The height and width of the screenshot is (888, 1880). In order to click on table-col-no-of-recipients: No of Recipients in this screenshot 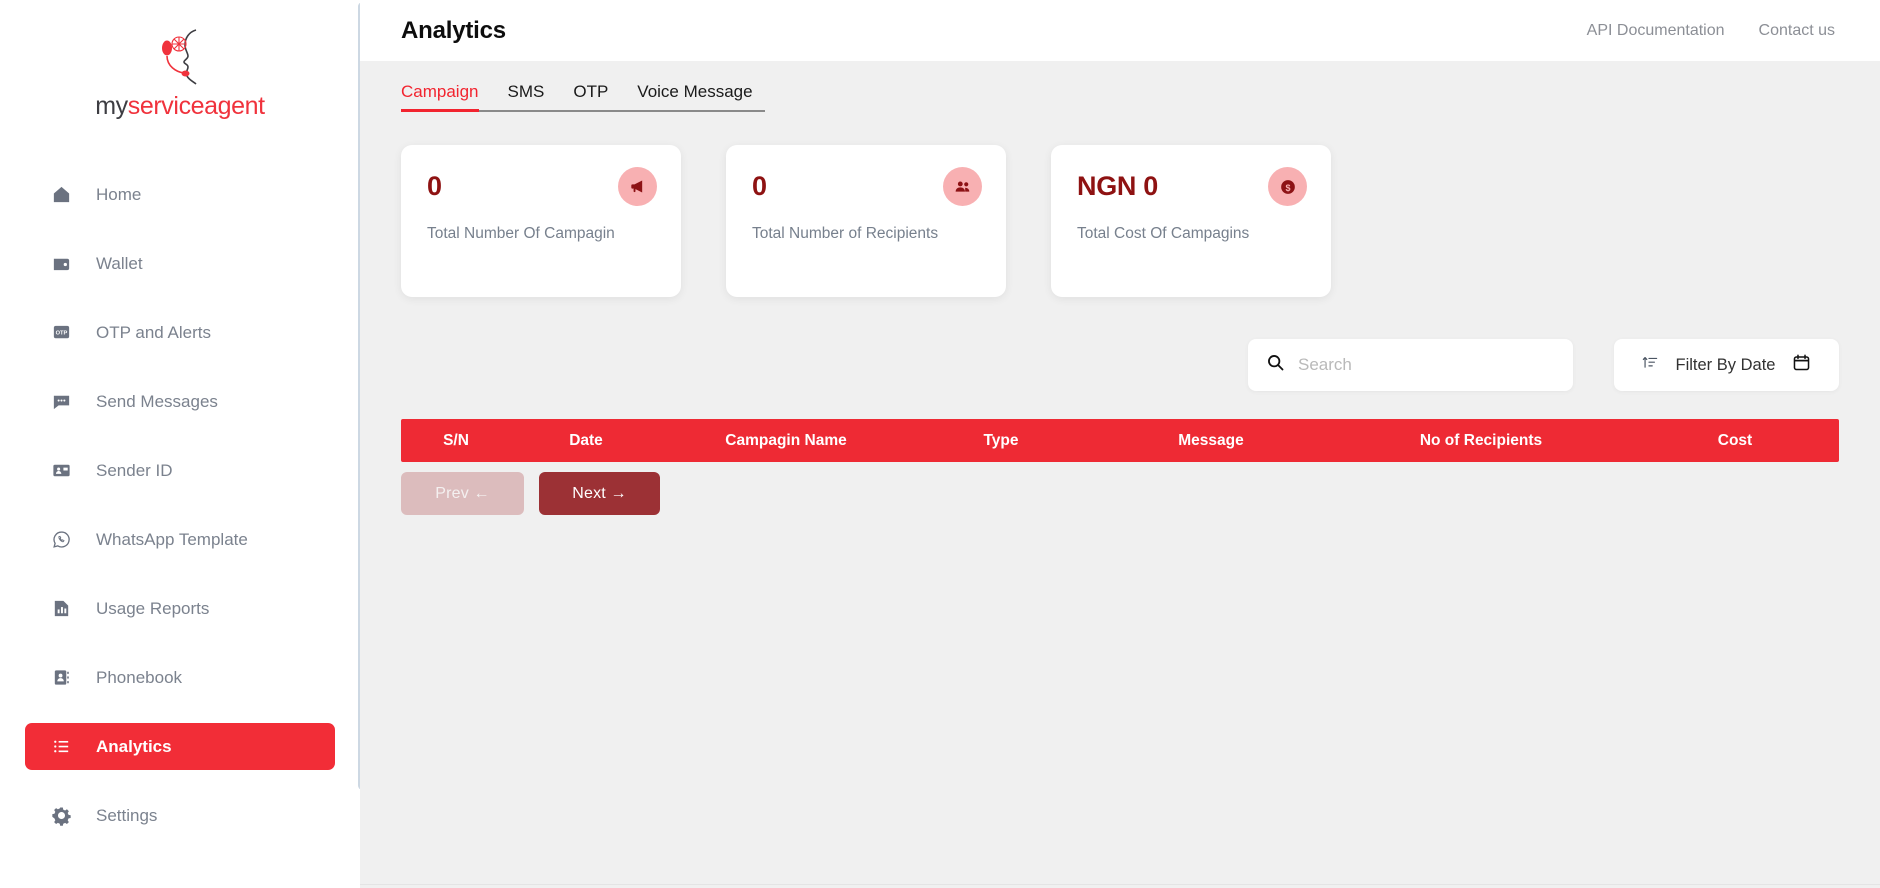, I will do `click(1481, 440)`.